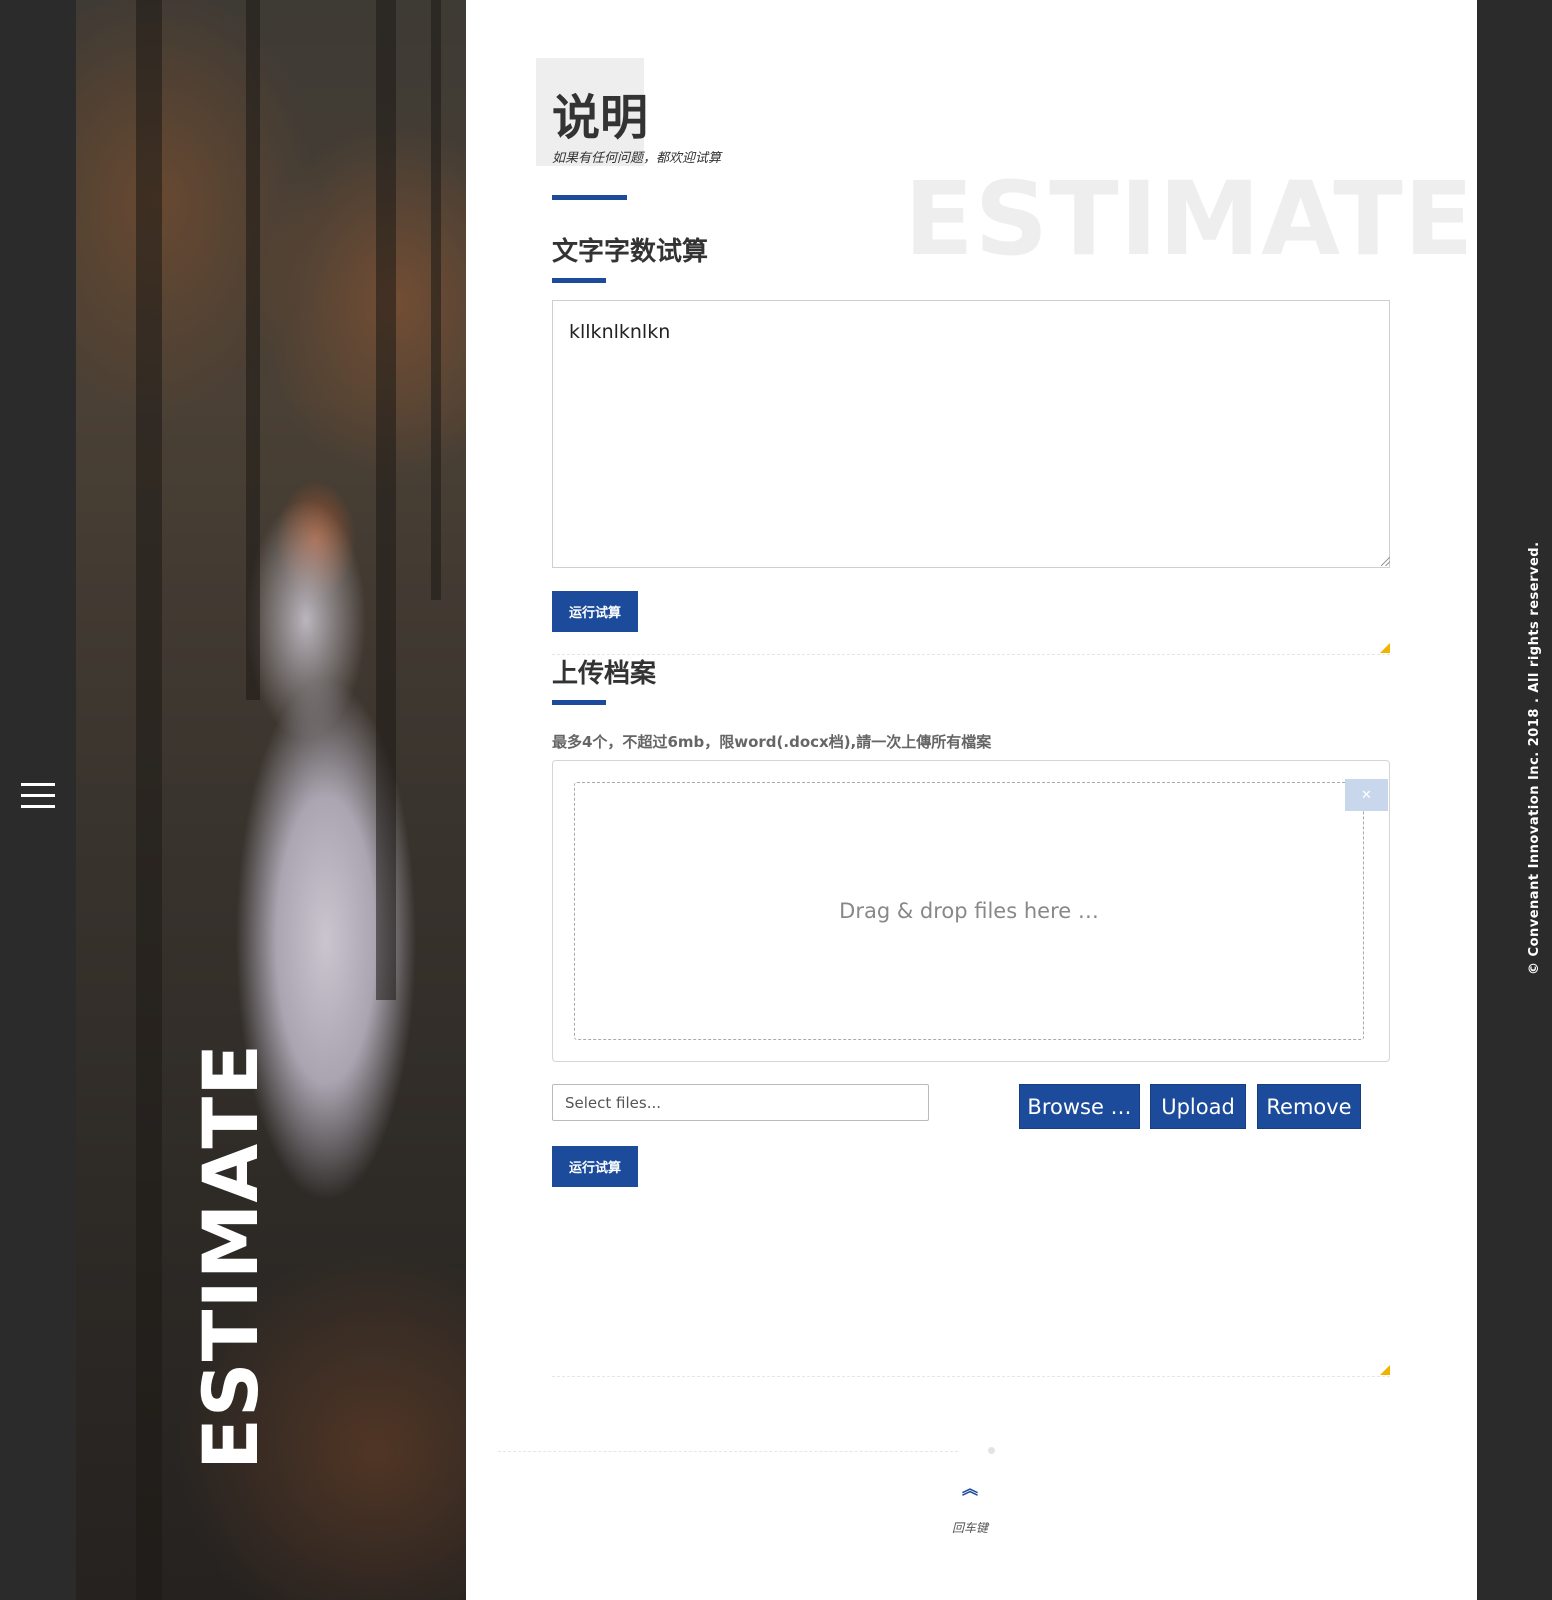 Image resolution: width=1552 pixels, height=1600 pixels. I want to click on hamburger-menu-icon, so click(38, 796).